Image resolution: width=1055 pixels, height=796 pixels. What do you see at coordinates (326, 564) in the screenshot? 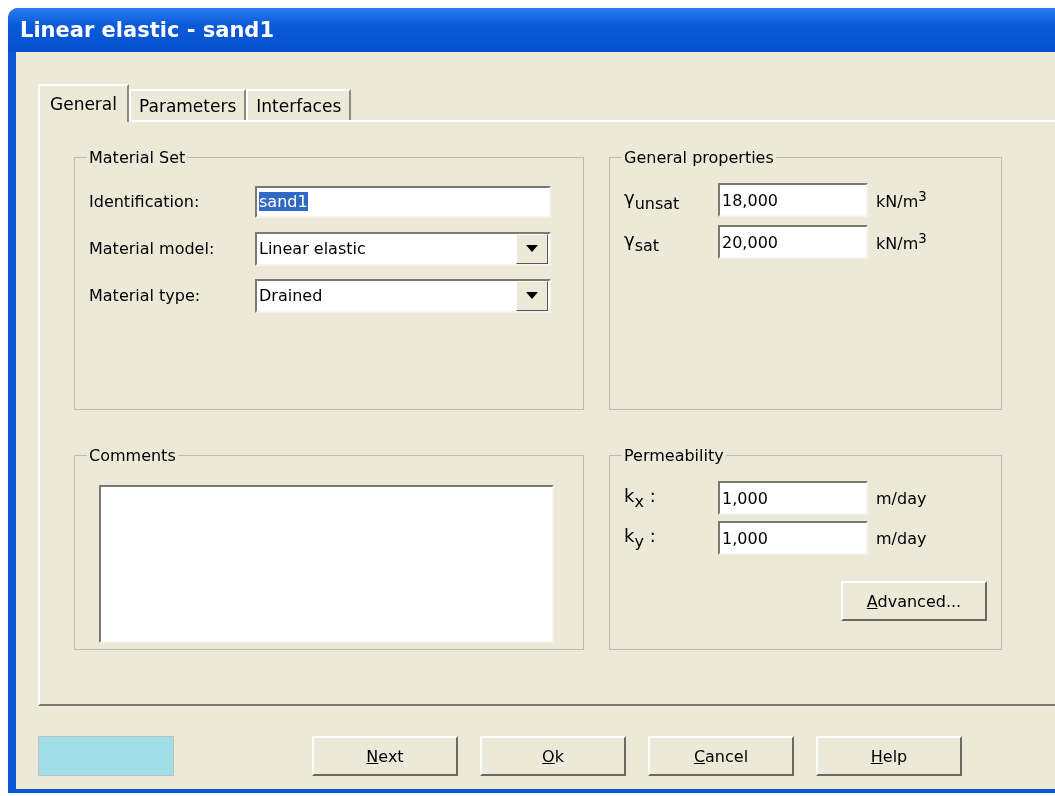
I see `comments-field` at bounding box center [326, 564].